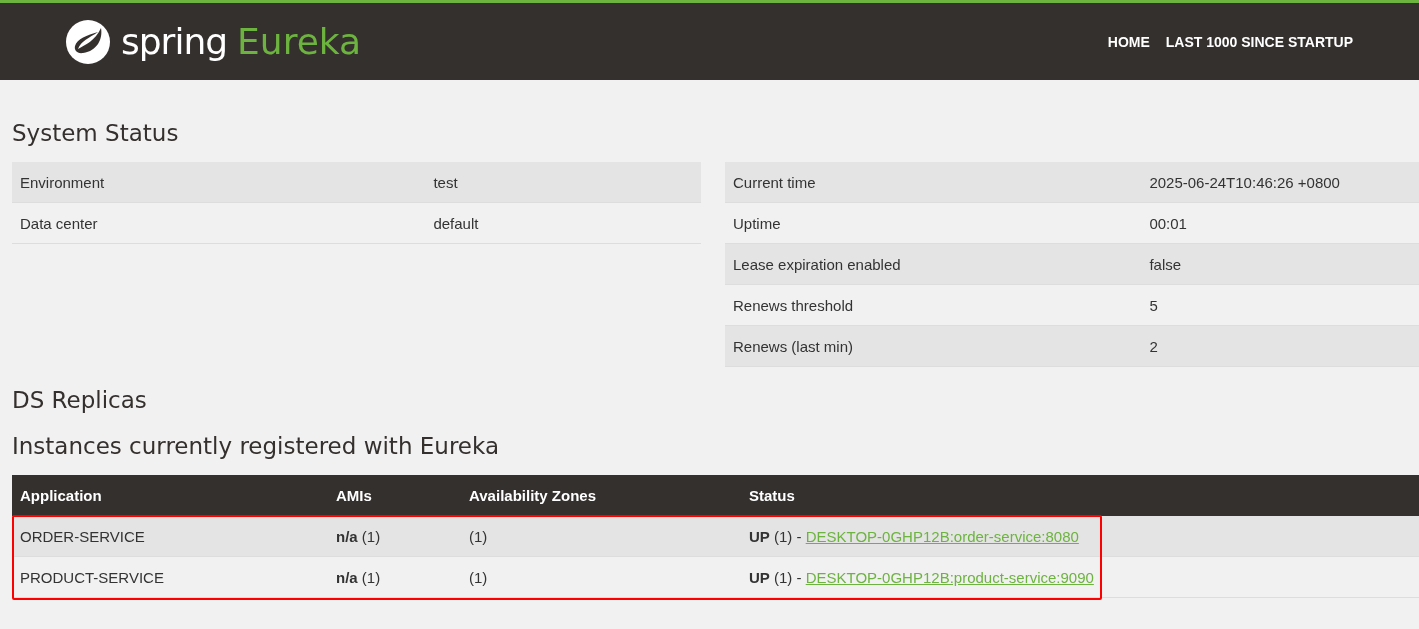 This screenshot has width=1419, height=629. What do you see at coordinates (1259, 41) in the screenshot?
I see `nav-link: LAST 1000 SINCE STARTUP` at bounding box center [1259, 41].